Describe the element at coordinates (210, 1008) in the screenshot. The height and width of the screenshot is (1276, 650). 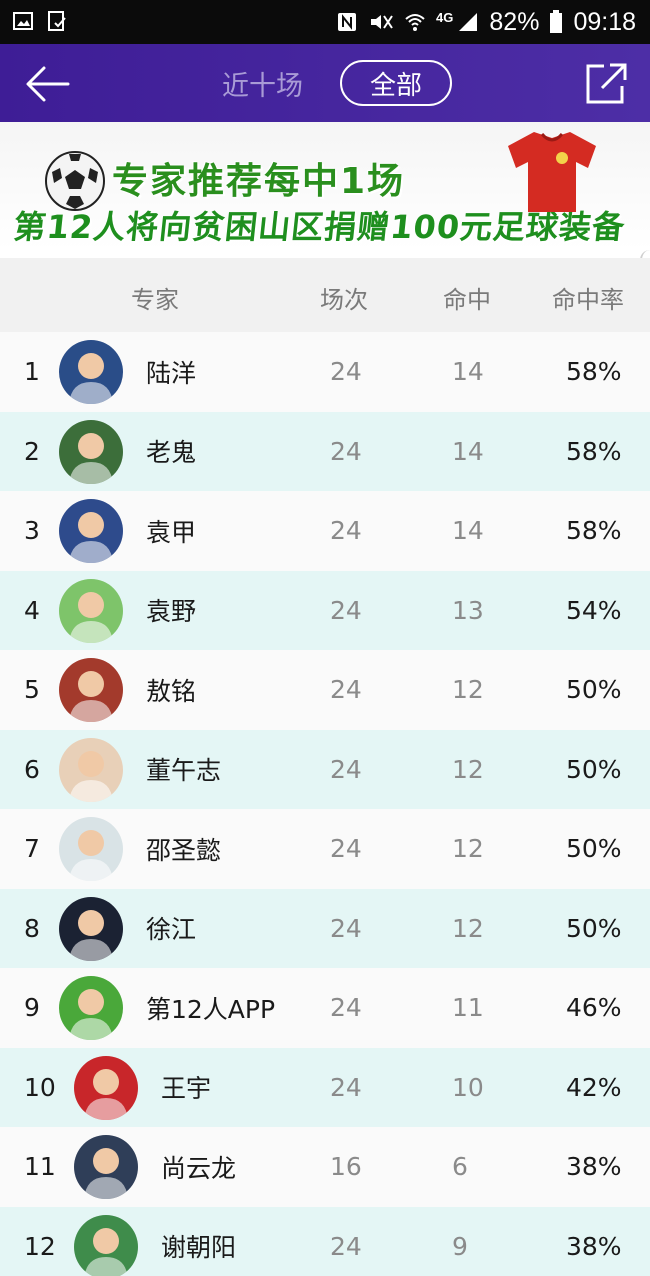
I see `expert-name: 第12人APP` at that location.